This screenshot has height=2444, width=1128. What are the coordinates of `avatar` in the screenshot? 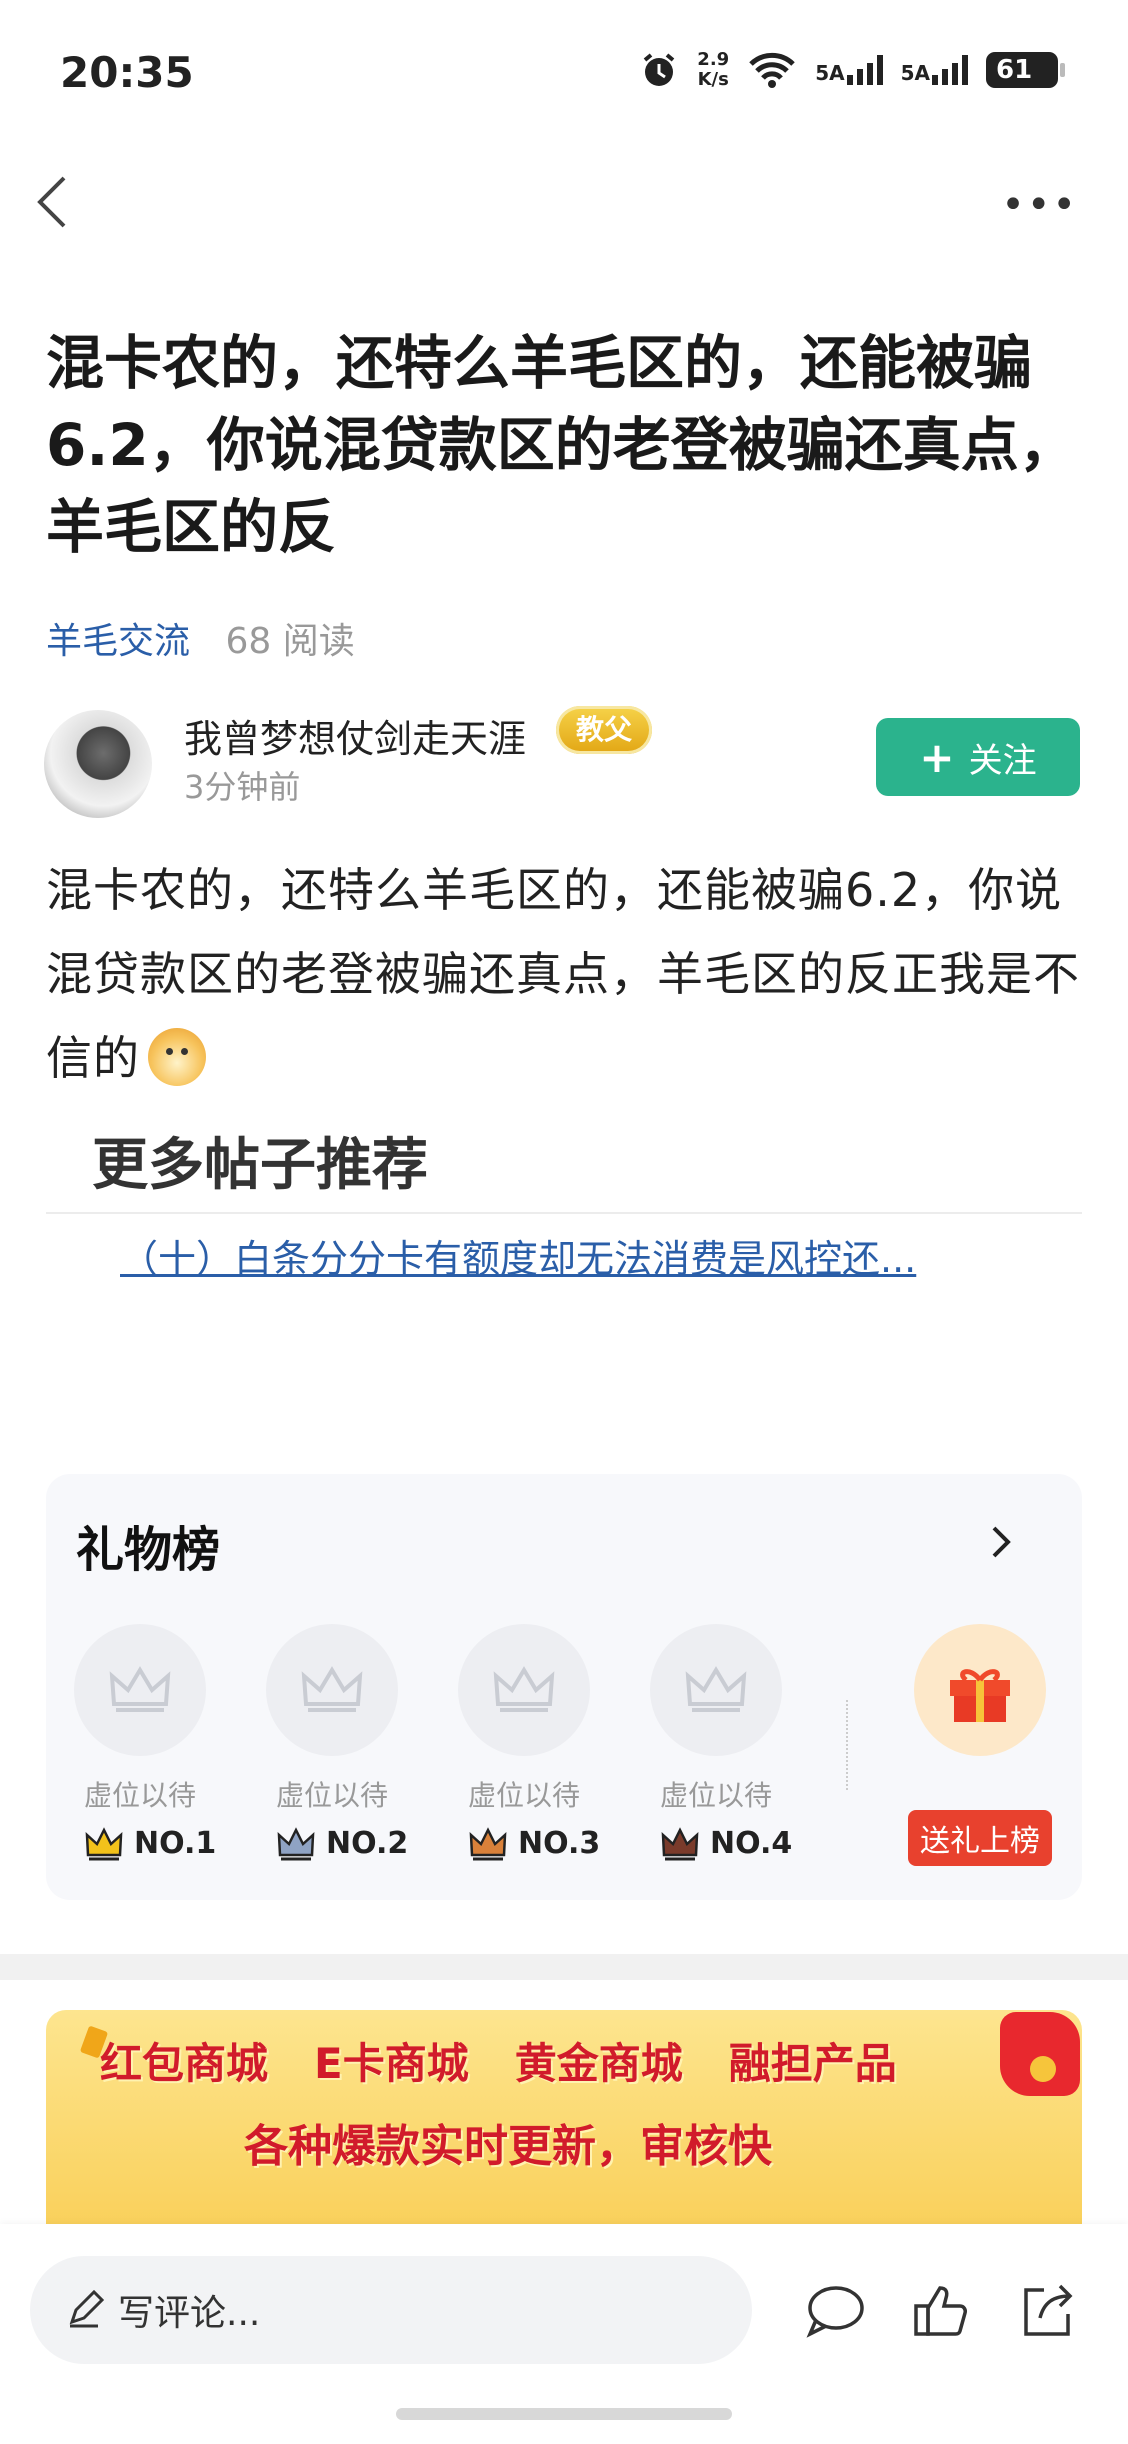 It's located at (98, 764).